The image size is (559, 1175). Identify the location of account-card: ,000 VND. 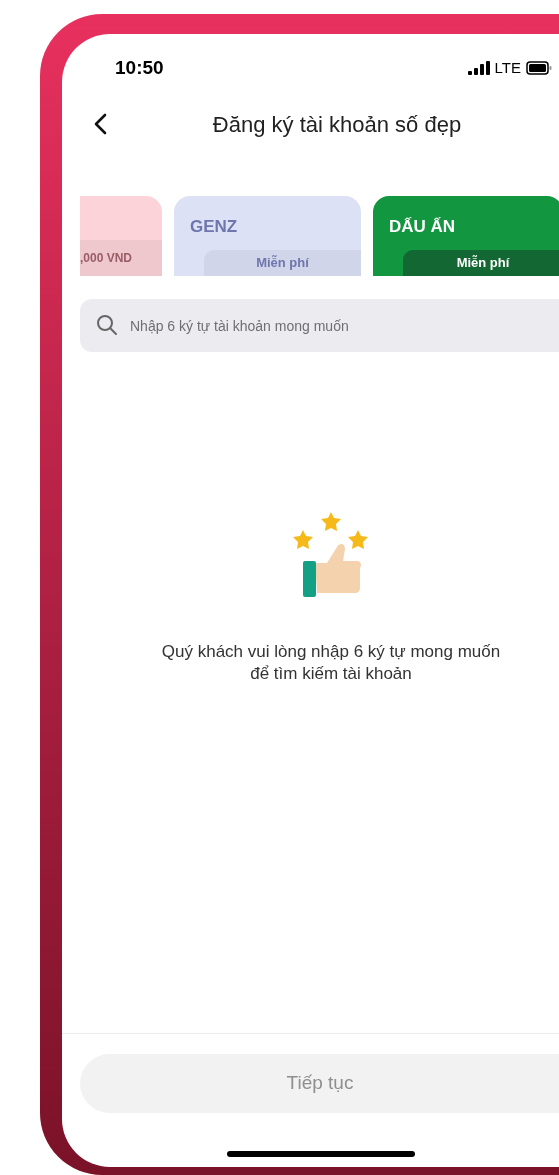
(121, 236).